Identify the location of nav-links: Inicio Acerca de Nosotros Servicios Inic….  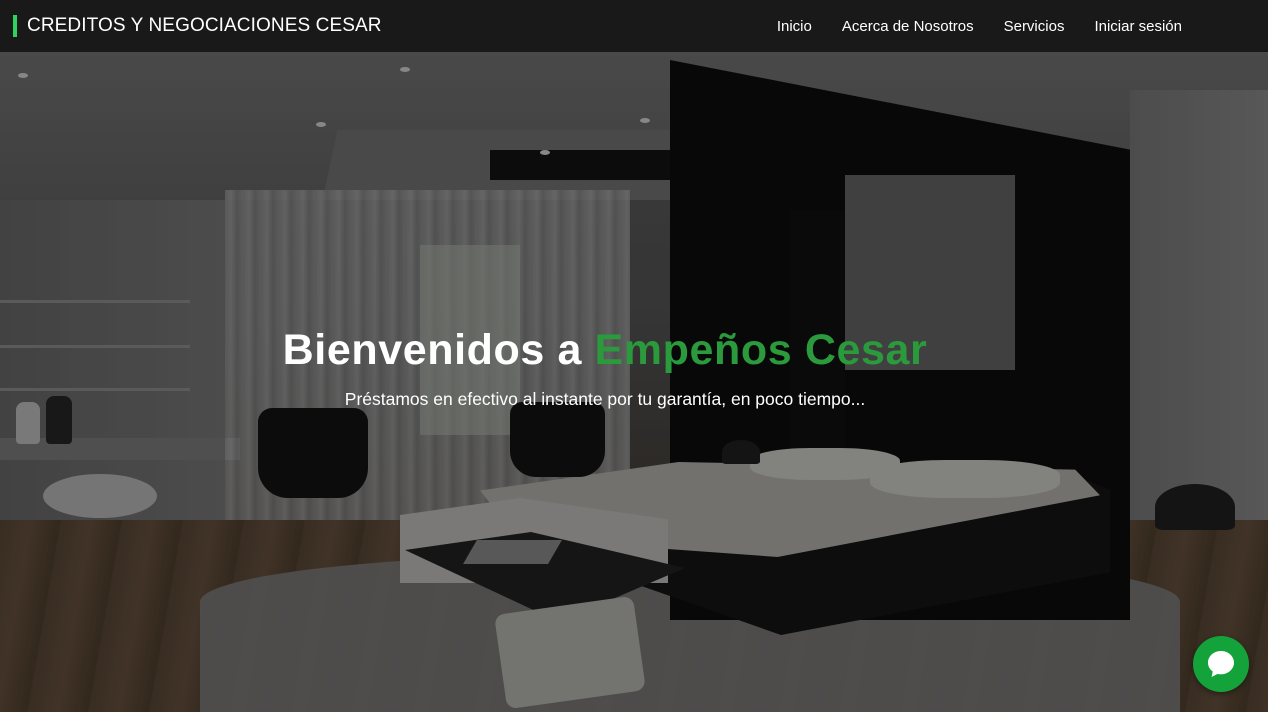
(964, 26).